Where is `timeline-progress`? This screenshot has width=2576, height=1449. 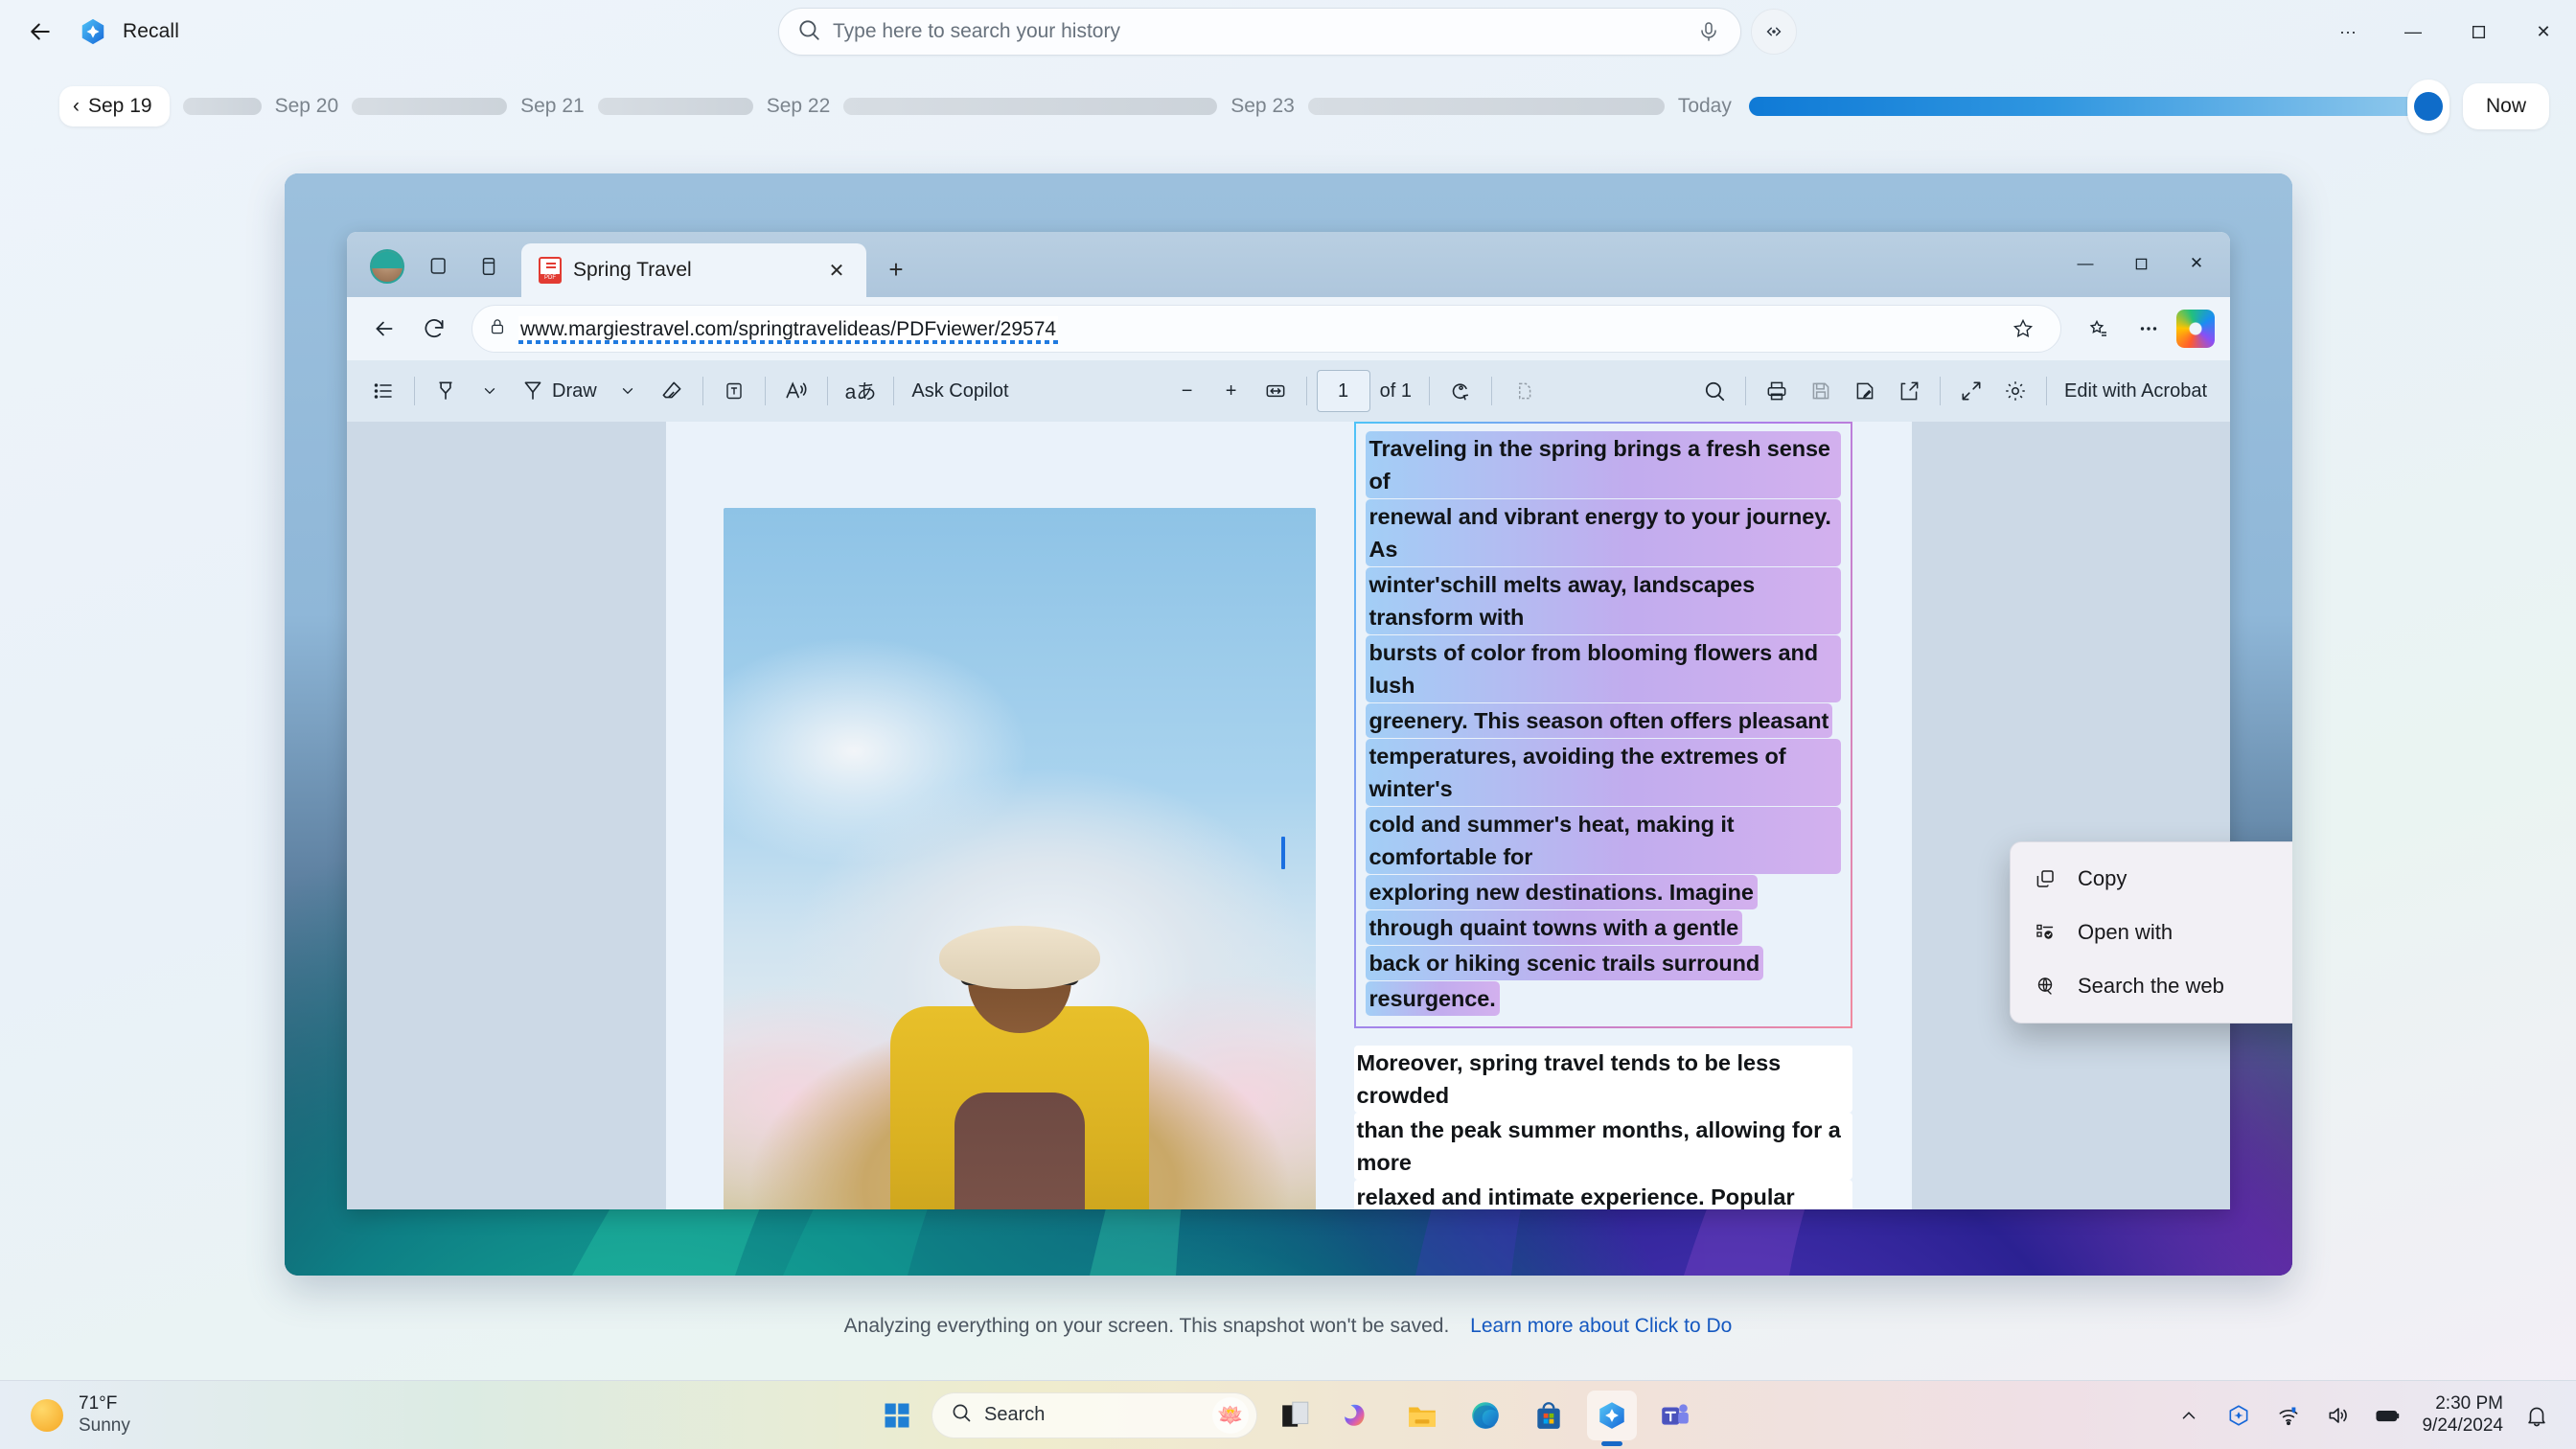 timeline-progress is located at coordinates (2084, 106).